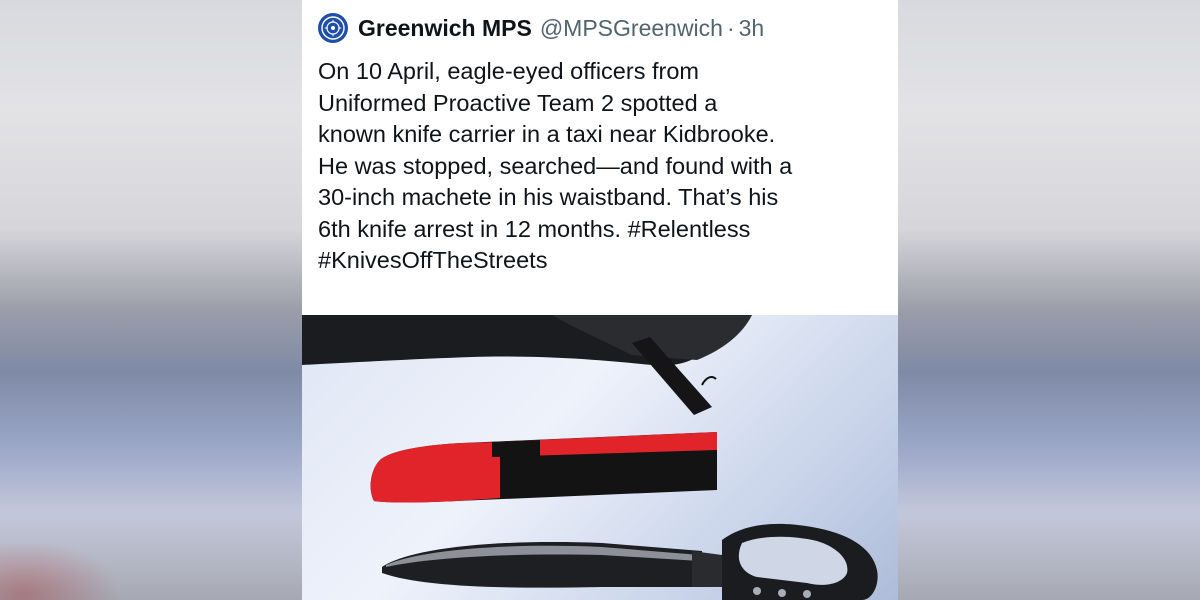  What do you see at coordinates (752, 28) in the screenshot?
I see `timestamp: 3h` at bounding box center [752, 28].